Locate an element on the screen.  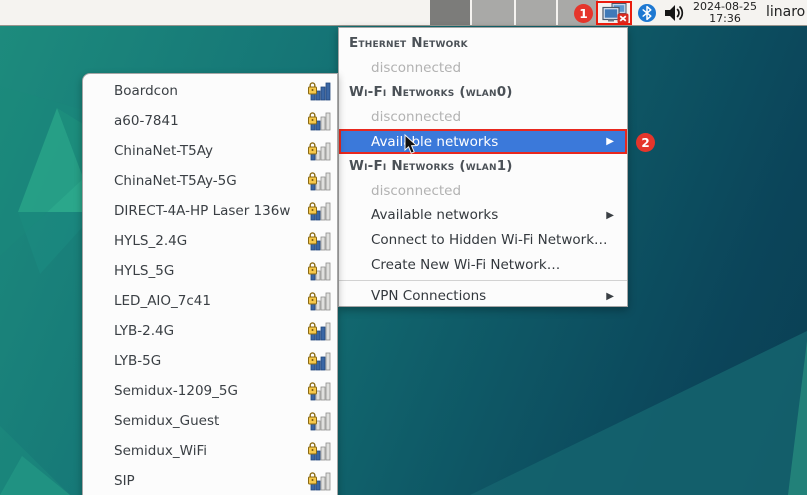
wifi-network-item-lyb-5g: LYB-5G is located at coordinates (210, 361).